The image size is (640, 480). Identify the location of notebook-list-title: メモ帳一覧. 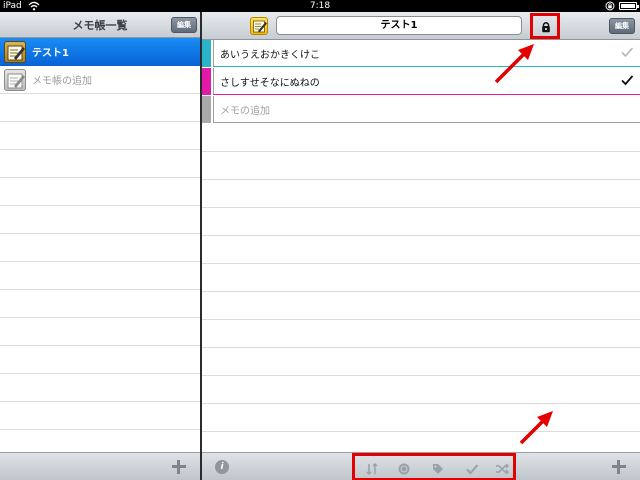
(100, 25).